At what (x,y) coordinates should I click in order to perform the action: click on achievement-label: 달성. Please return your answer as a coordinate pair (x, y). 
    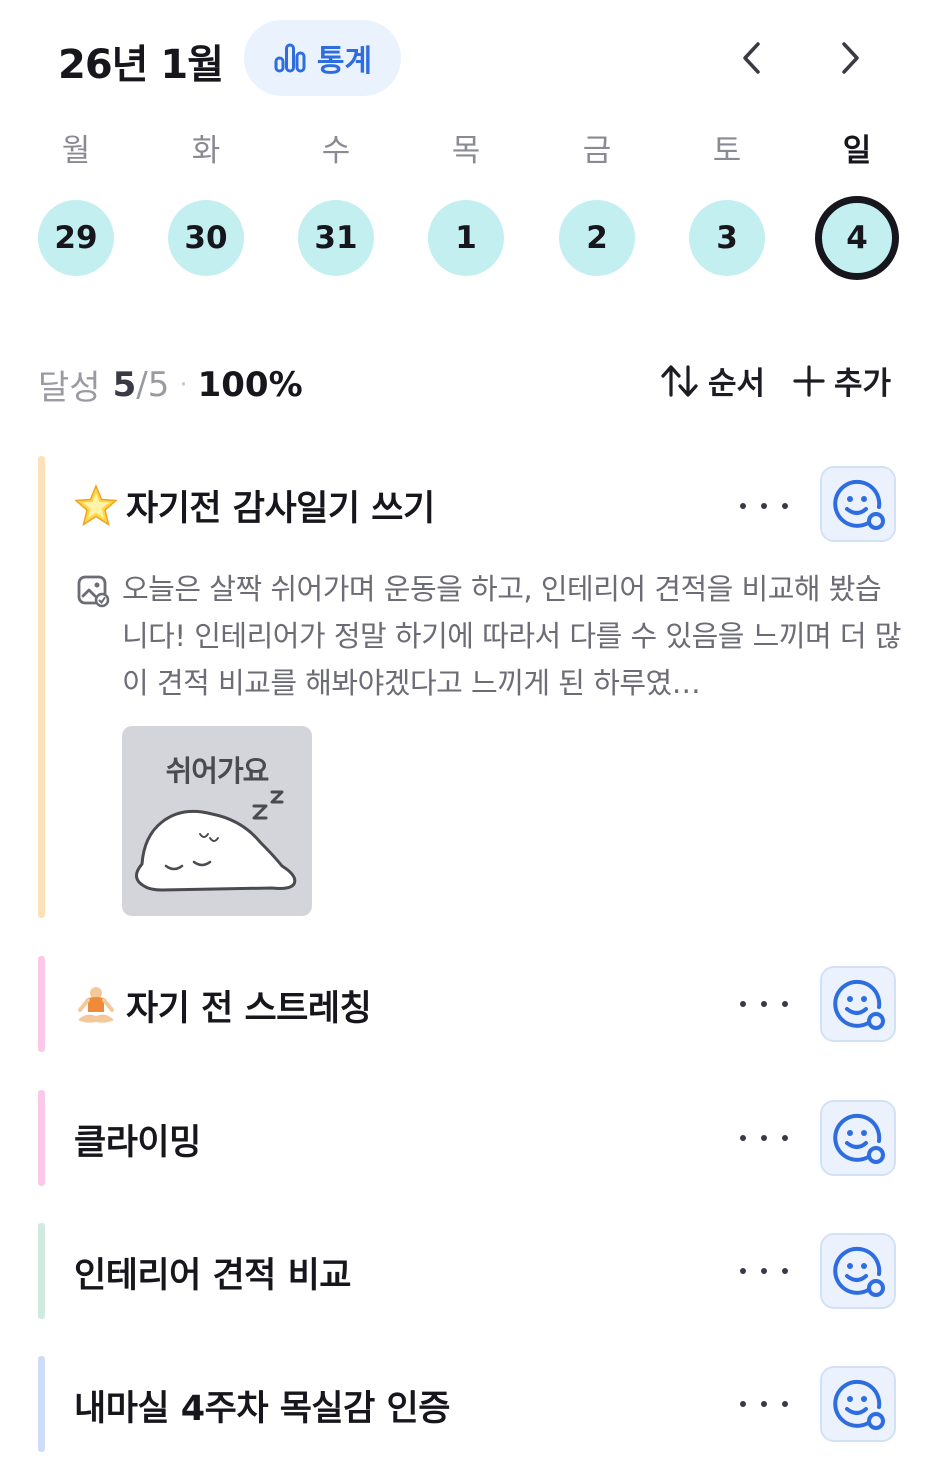
    Looking at the image, I should click on (69, 388).